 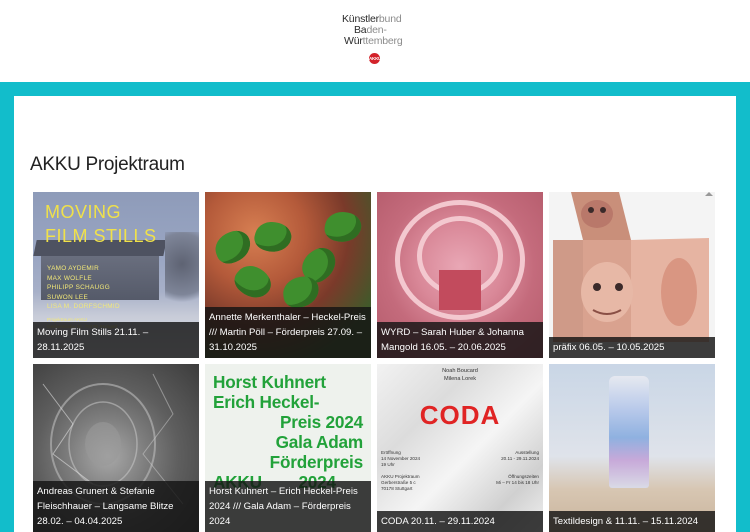 What do you see at coordinates (116, 340) in the screenshot?
I see `tile-caption: Moving Film Stills 21.11. – 28.11.2025` at bounding box center [116, 340].